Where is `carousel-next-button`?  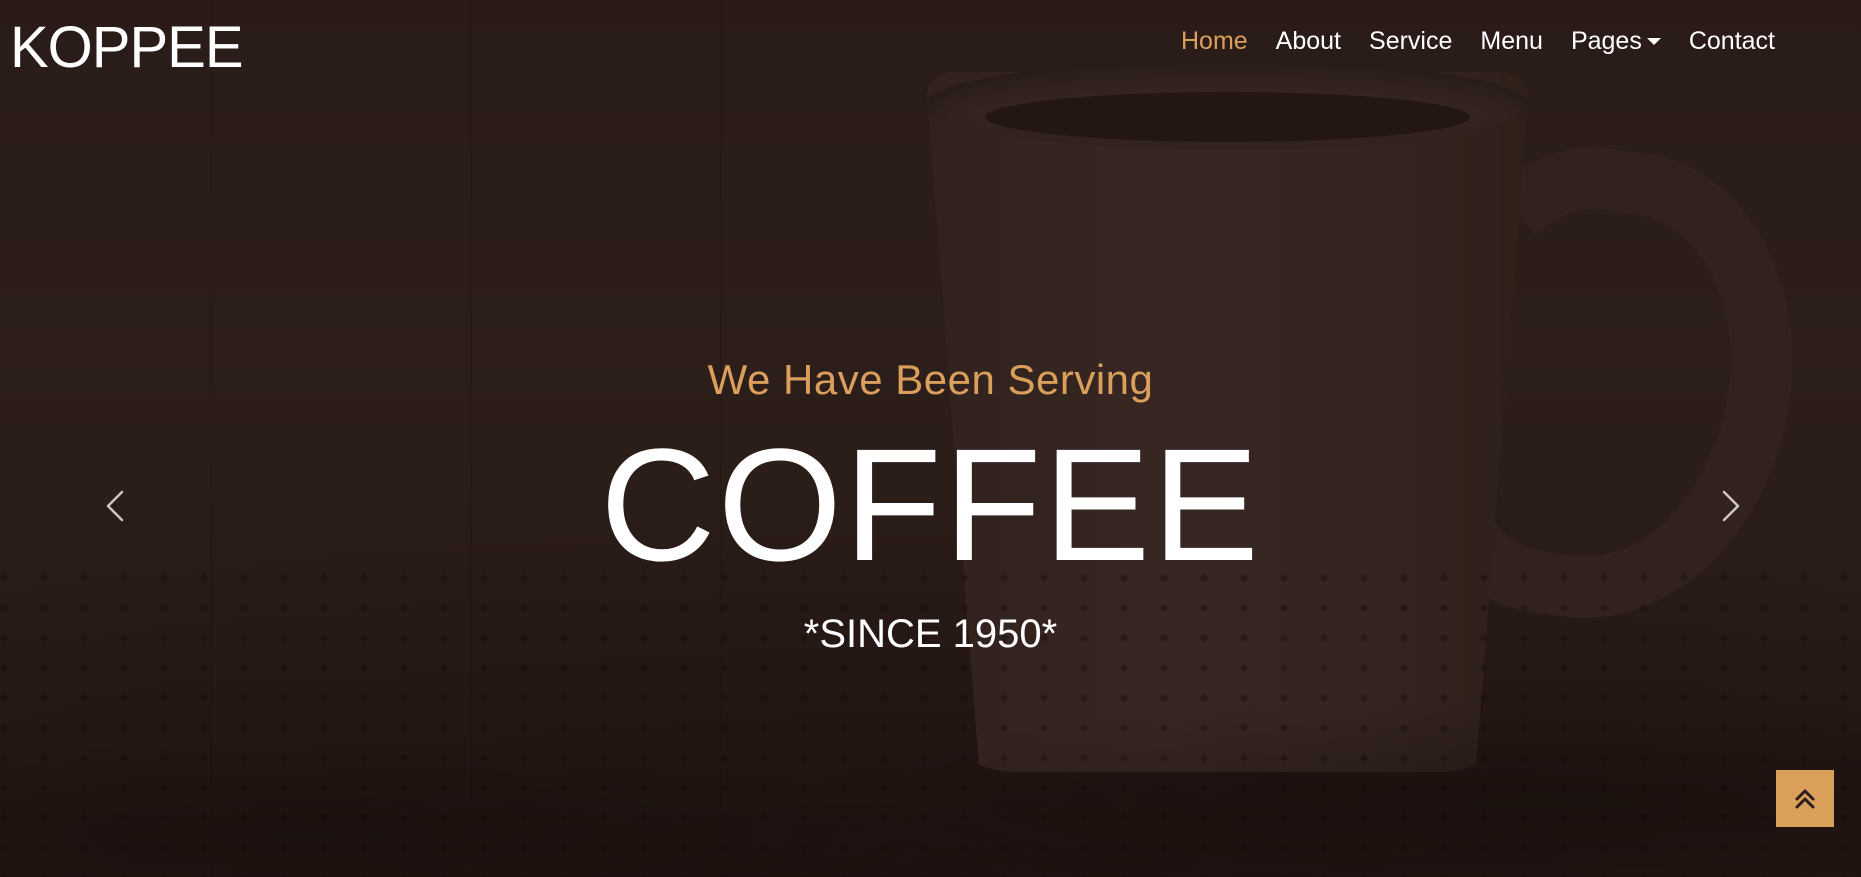
carousel-next-button is located at coordinates (1730, 506).